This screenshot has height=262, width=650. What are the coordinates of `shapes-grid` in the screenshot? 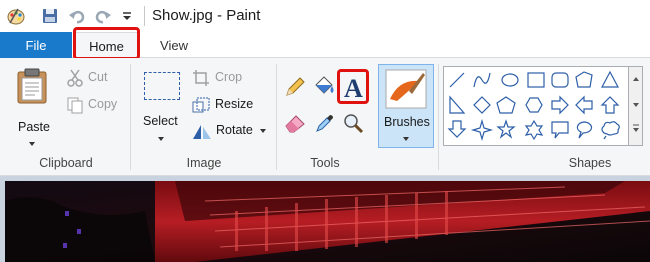 It's located at (533, 106).